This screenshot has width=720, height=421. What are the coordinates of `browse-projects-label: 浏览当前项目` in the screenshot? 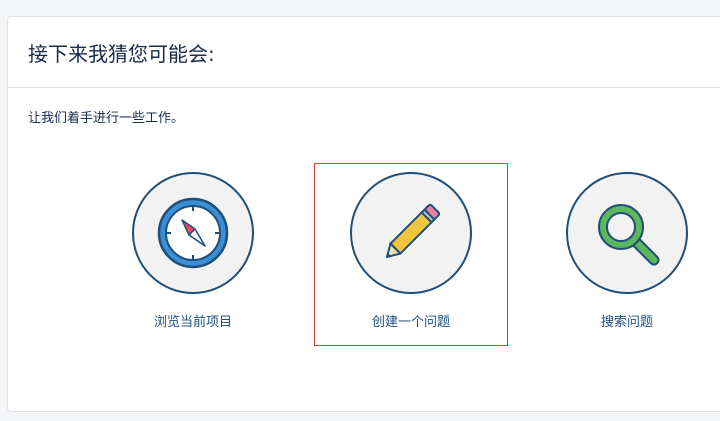 It's located at (193, 323).